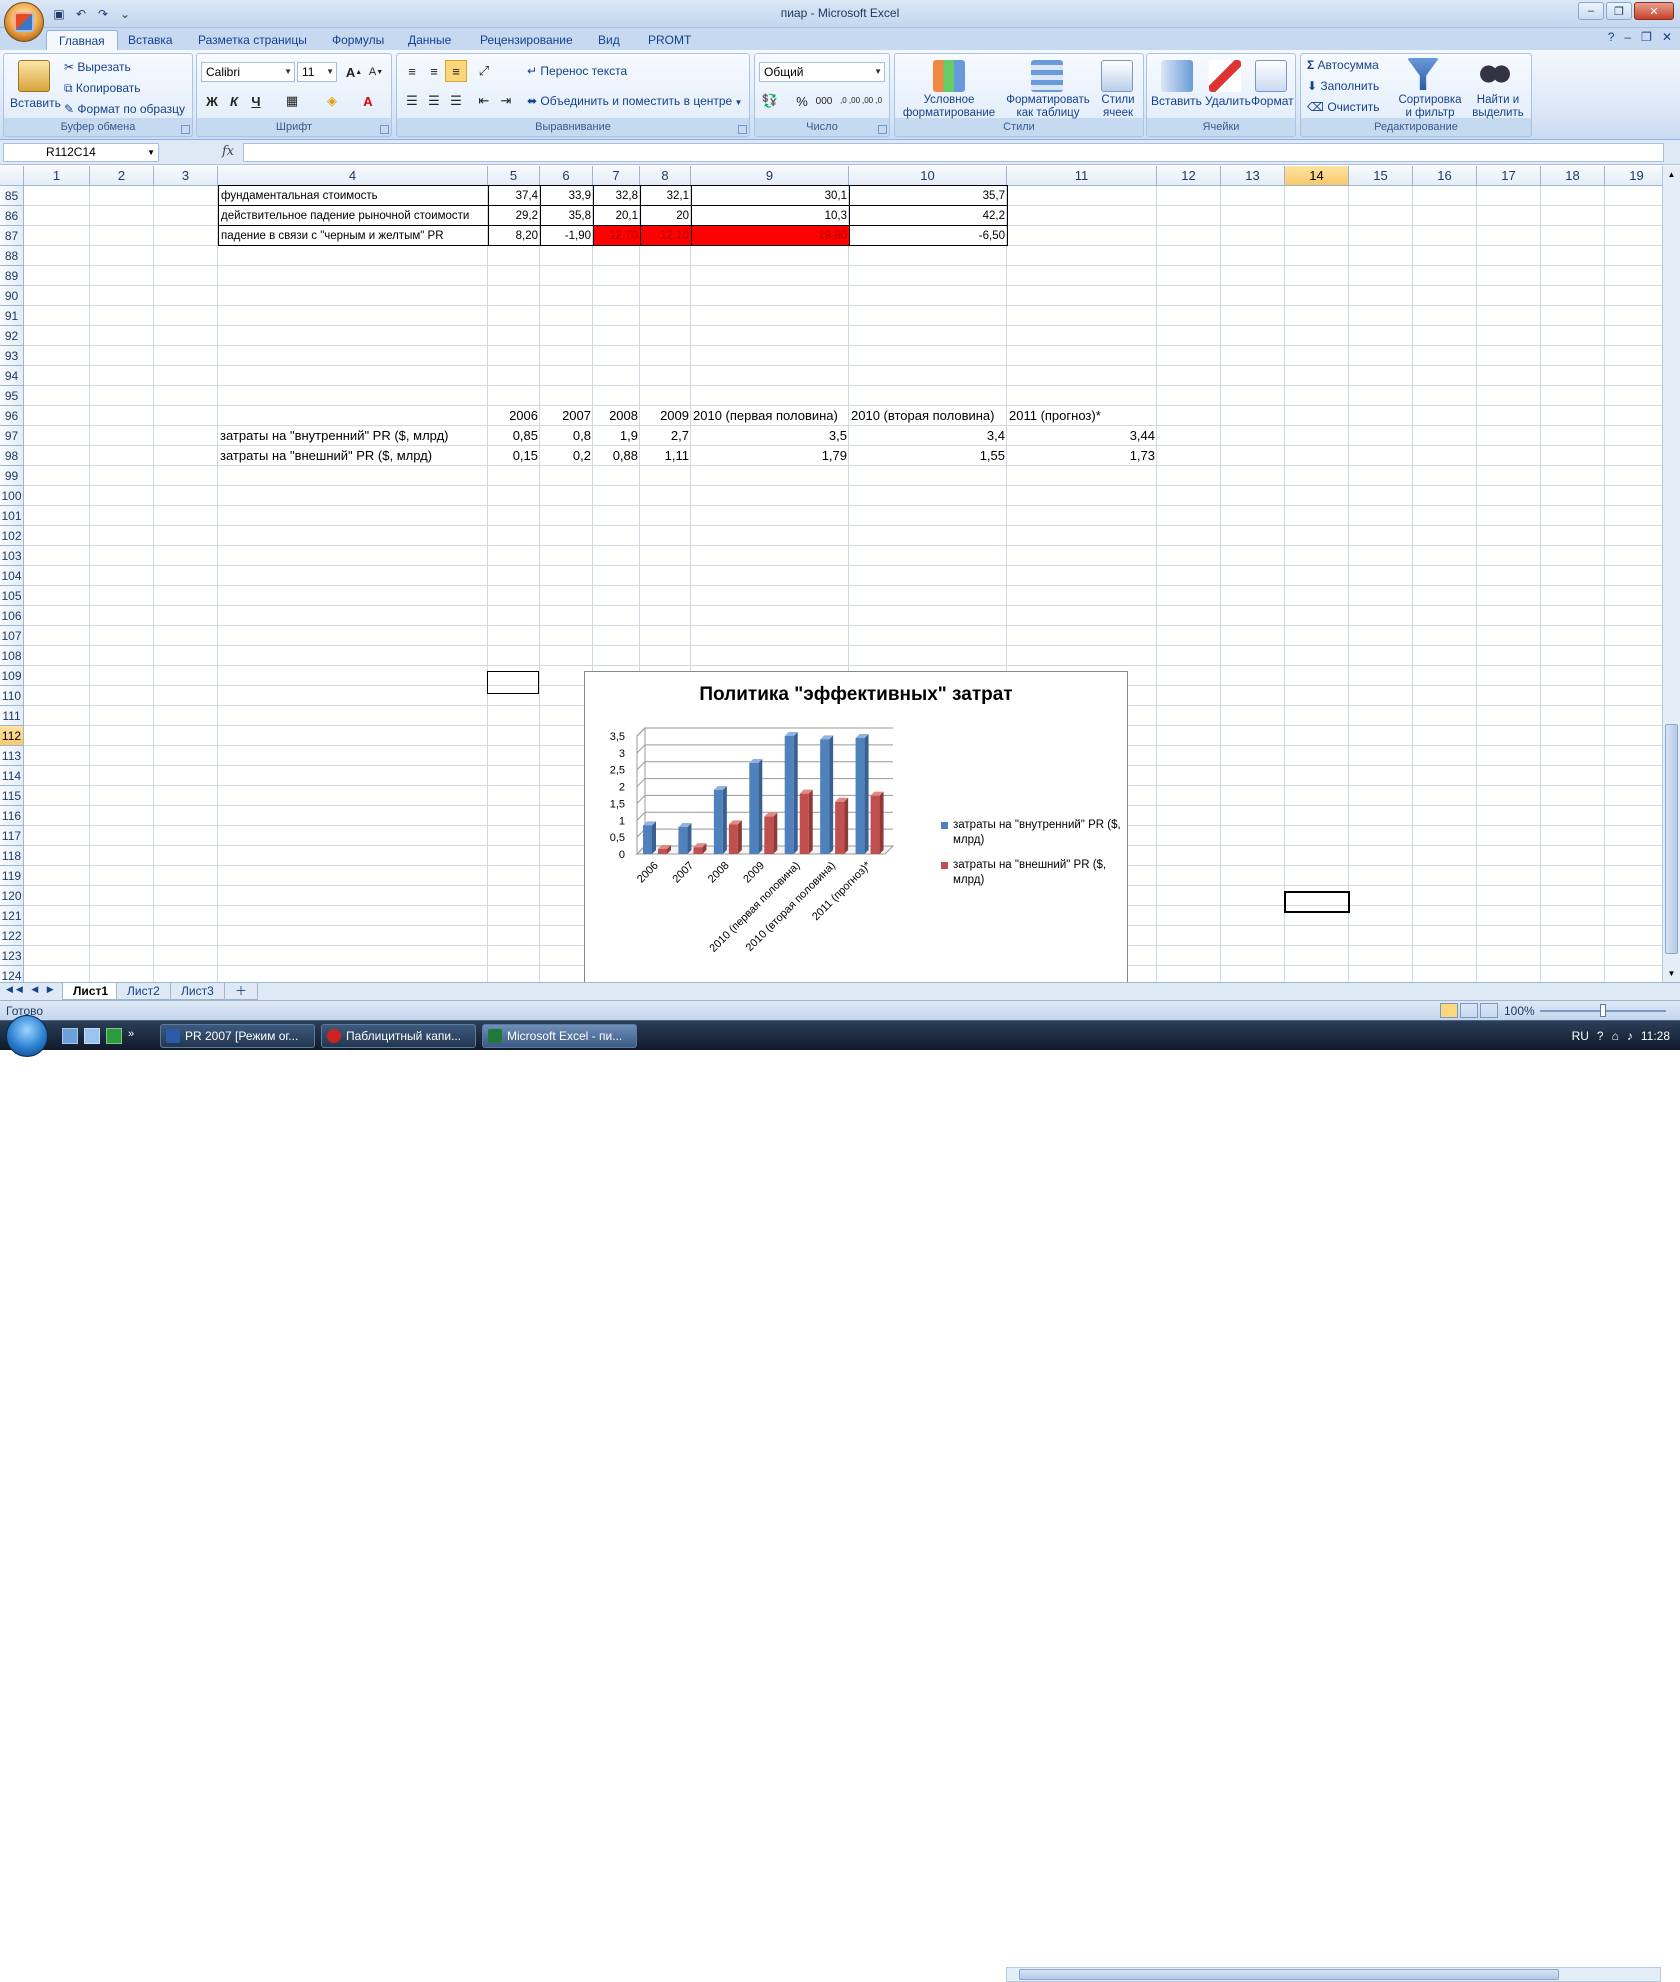 Image resolution: width=1680 pixels, height=1982 pixels. I want to click on normal-view-icon, so click(1449, 1010).